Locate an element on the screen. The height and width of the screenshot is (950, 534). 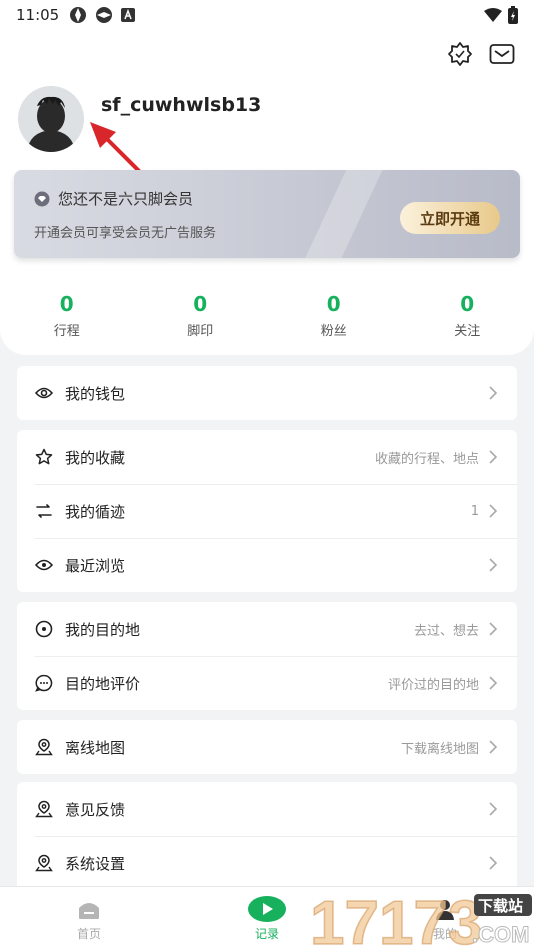
status-bar: 11:05 is located at coordinates (267, 15).